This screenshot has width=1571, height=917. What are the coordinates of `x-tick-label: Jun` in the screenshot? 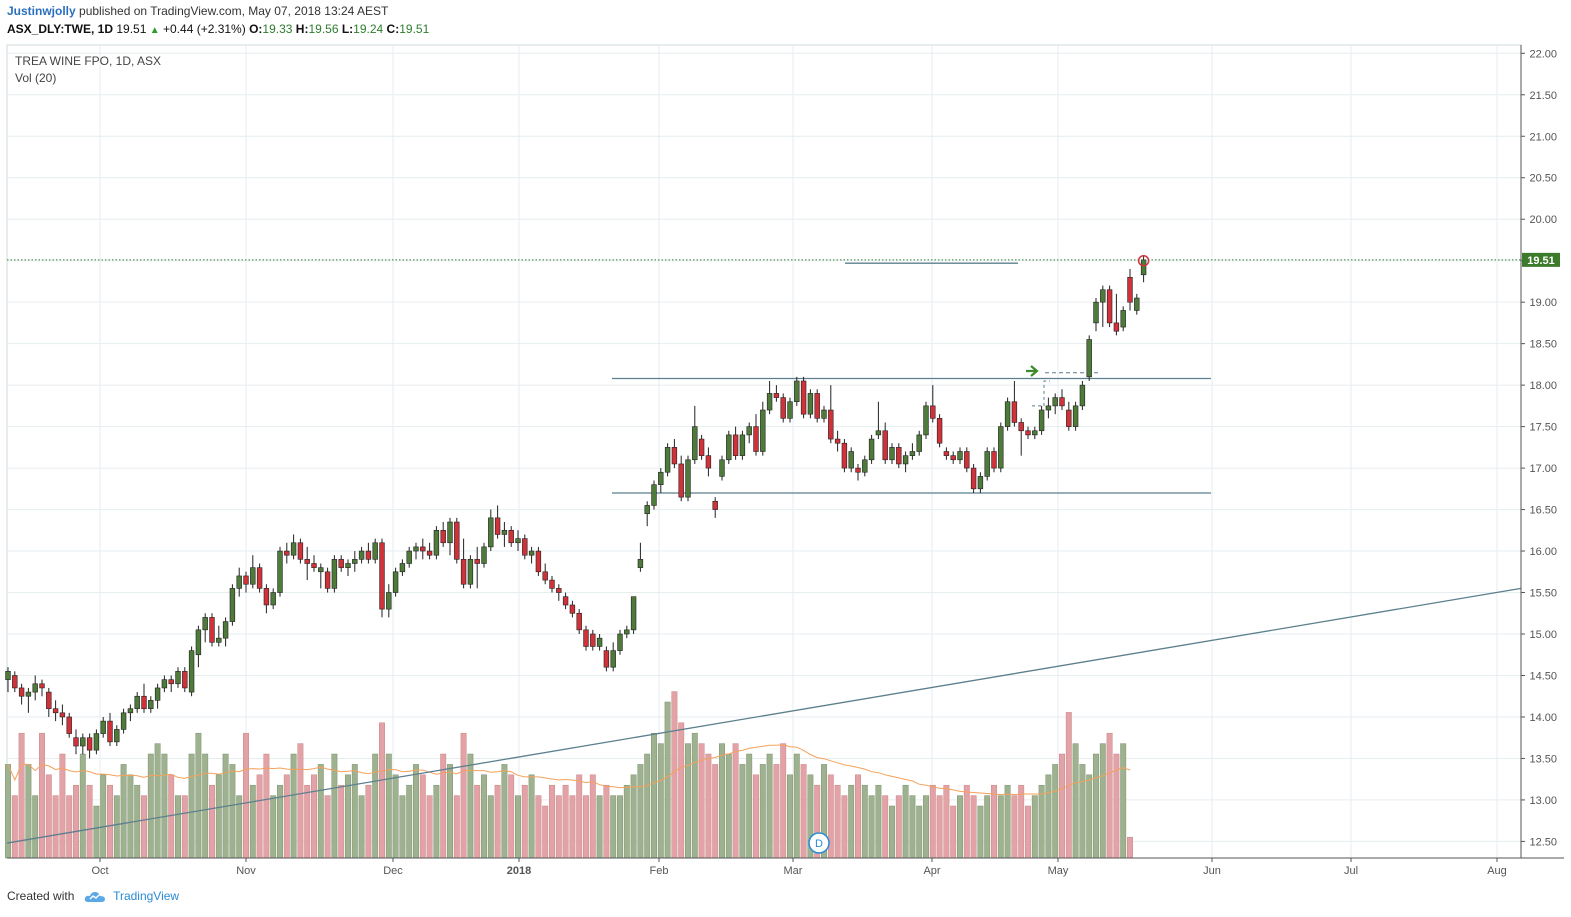 It's located at (1212, 871).